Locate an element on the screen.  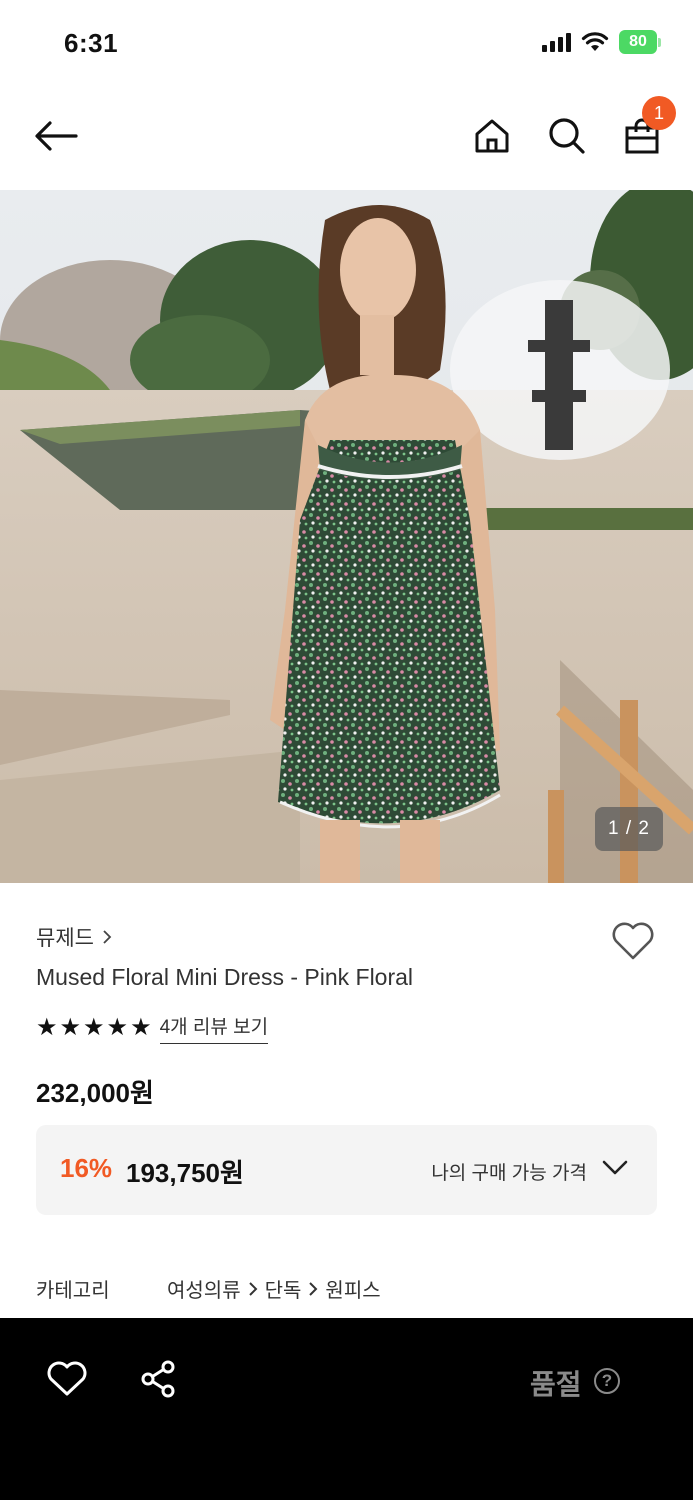
category-crumb-dress: 원피스 is located at coordinates (352, 1288).